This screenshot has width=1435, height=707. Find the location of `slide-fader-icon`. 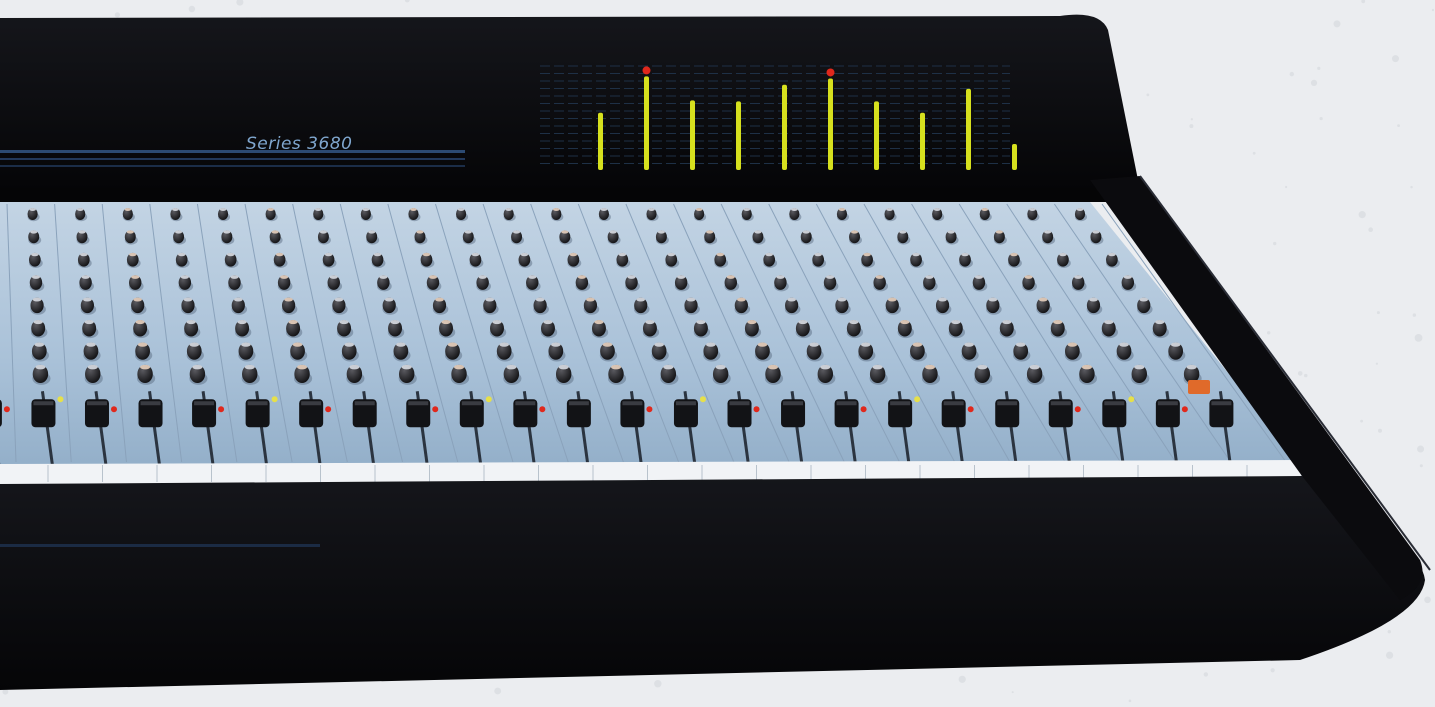

slide-fader-icon is located at coordinates (1, 413).